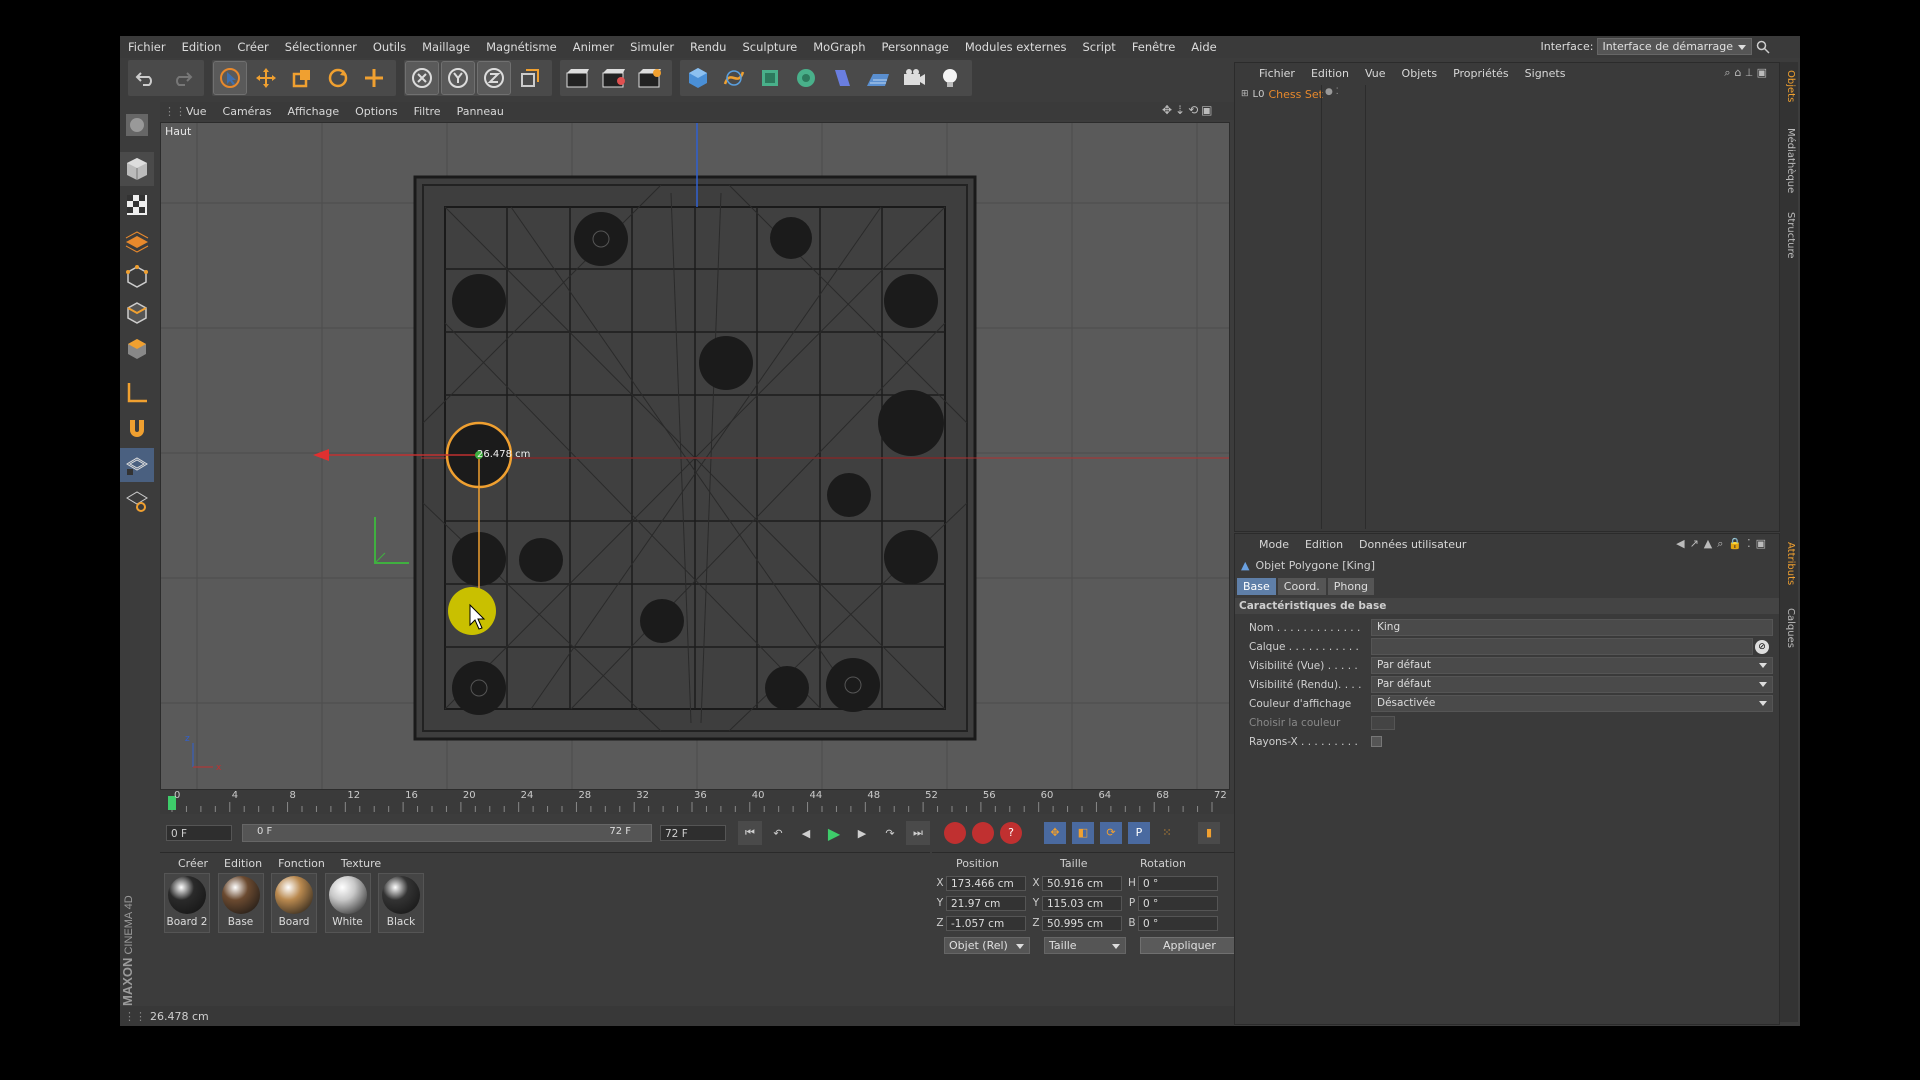 Image resolution: width=1920 pixels, height=1080 pixels. I want to click on am-menu-mode: Mode, so click(1274, 544).